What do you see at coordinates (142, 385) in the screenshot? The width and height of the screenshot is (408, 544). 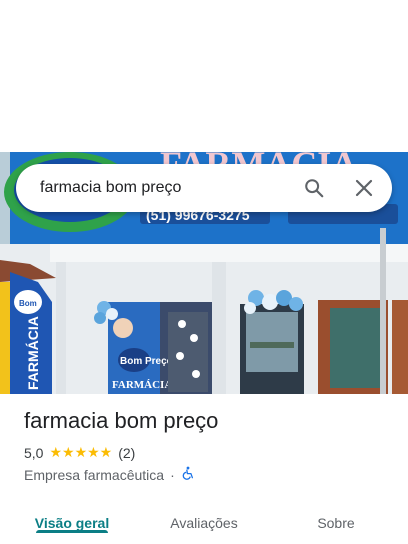 I see `poster-text: FARMÁCIA` at bounding box center [142, 385].